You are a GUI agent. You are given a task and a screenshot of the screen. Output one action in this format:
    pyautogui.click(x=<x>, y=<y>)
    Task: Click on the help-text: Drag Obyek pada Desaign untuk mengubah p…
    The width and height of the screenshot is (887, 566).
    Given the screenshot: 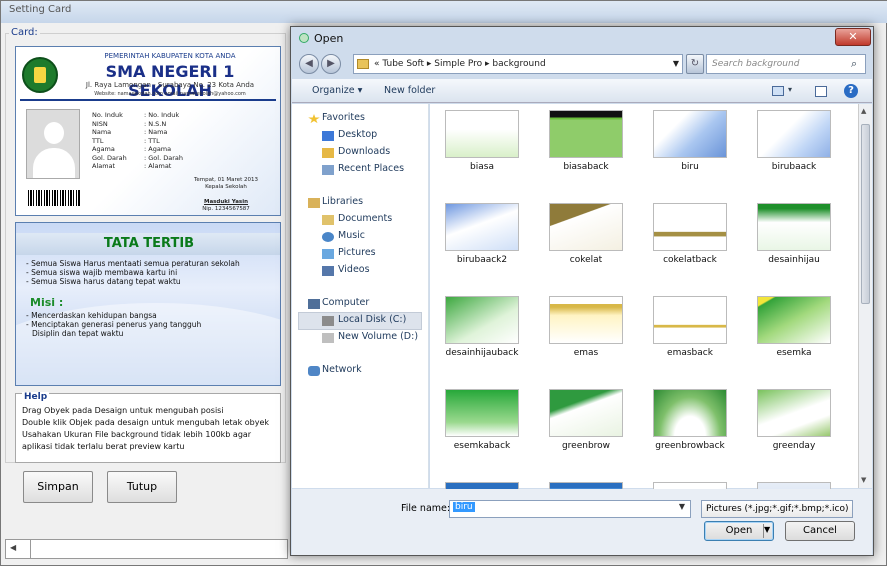 What is the action you would take?
    pyautogui.click(x=145, y=429)
    